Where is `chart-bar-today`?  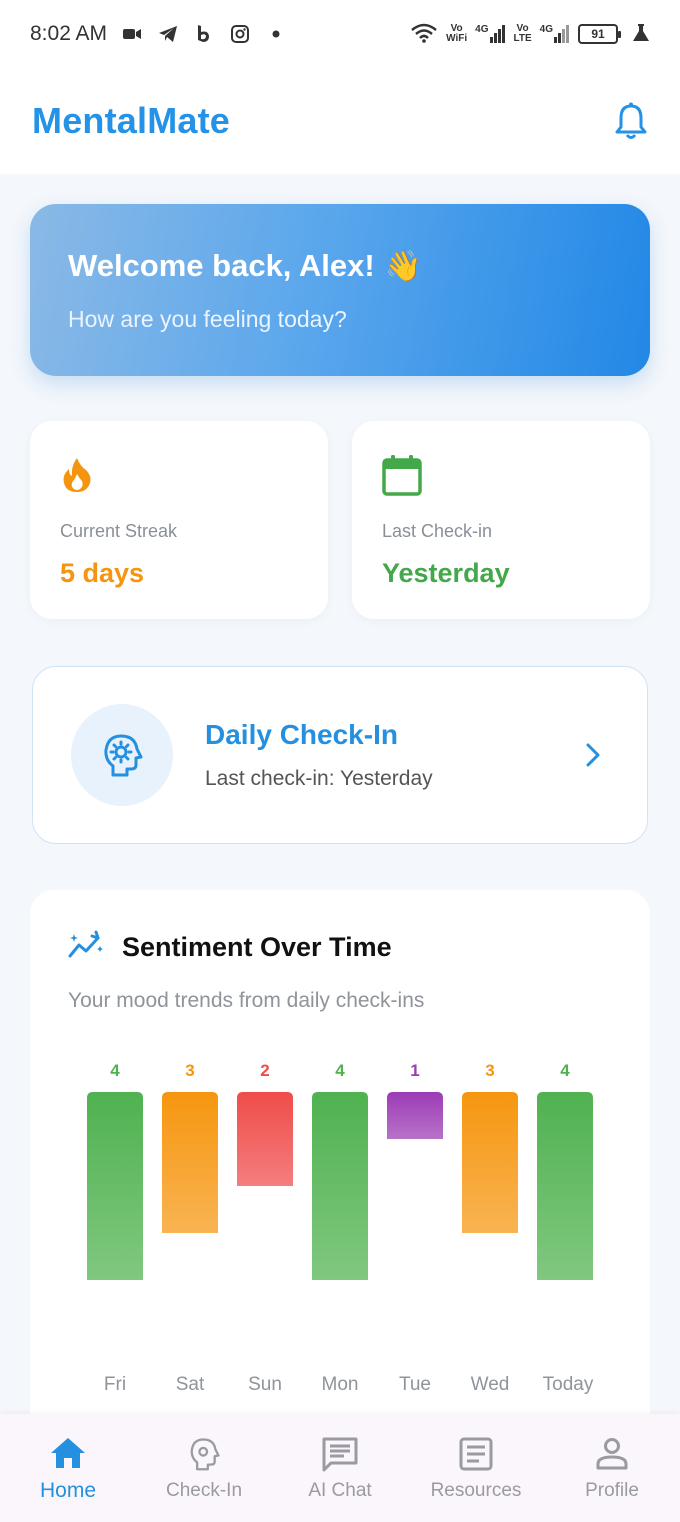 chart-bar-today is located at coordinates (565, 1186).